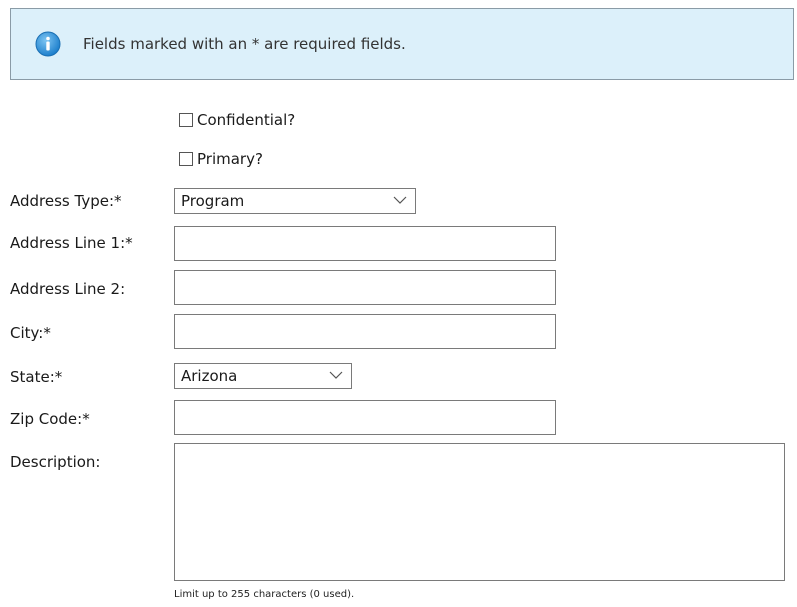 The height and width of the screenshot is (607, 797). Describe the element at coordinates (263, 376) in the screenshot. I see `state-select: Arizona` at that location.